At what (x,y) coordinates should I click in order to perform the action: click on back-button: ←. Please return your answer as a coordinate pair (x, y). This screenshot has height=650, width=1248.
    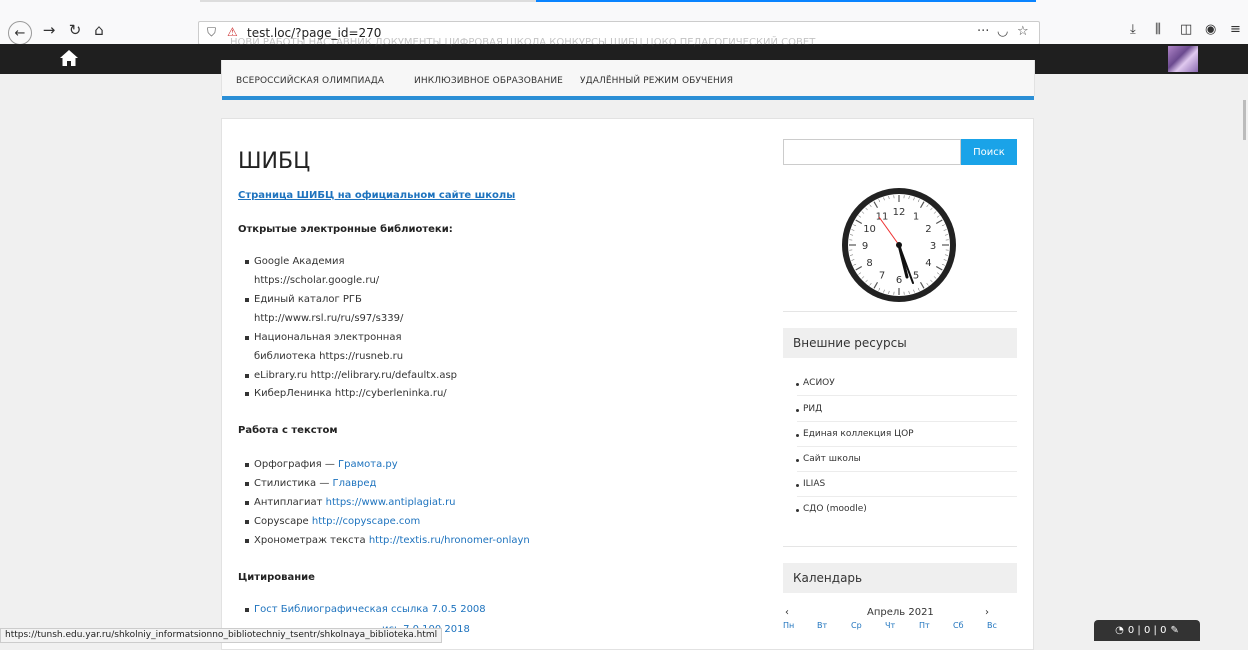
    Looking at the image, I should click on (20, 33).